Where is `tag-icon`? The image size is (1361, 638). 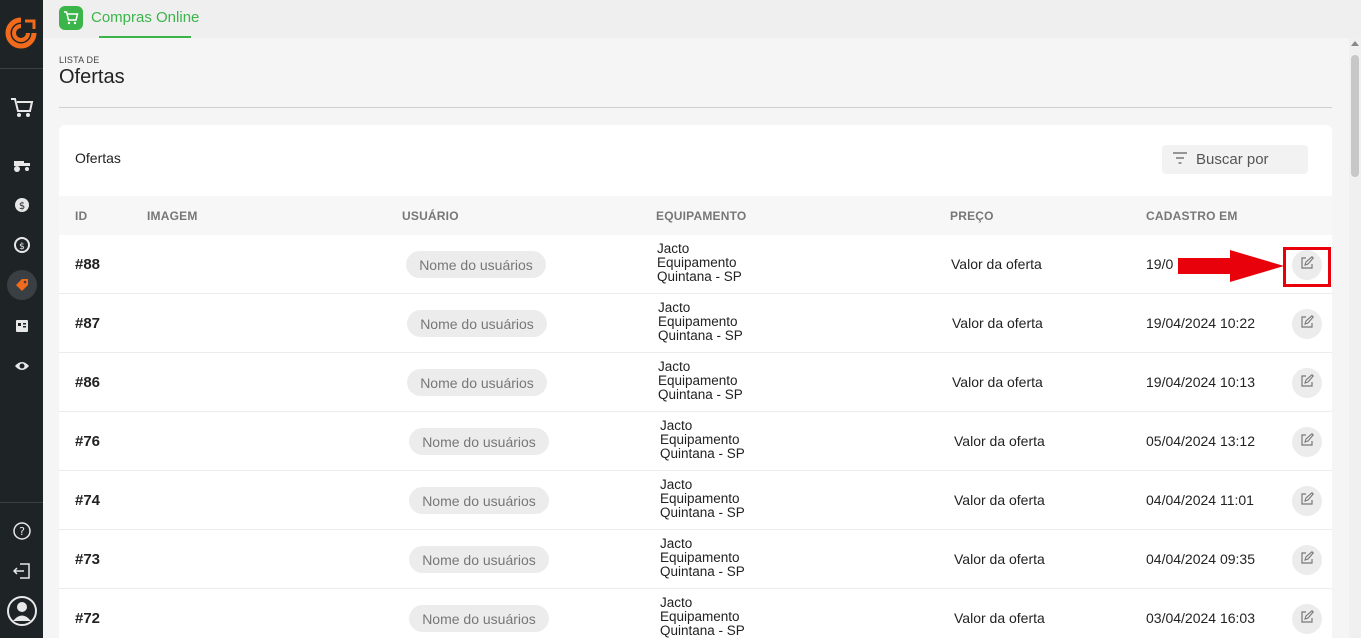
tag-icon is located at coordinates (21, 285).